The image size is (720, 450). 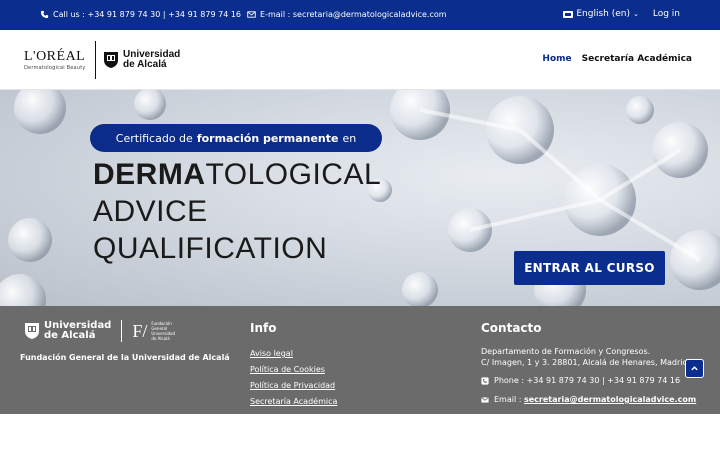 What do you see at coordinates (556, 59) in the screenshot?
I see `nav-home: Home` at bounding box center [556, 59].